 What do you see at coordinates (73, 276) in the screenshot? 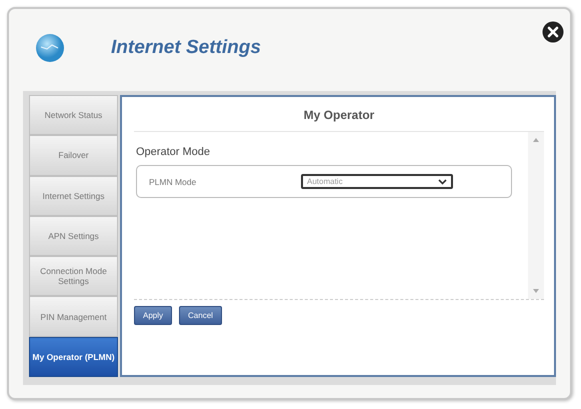
I see `sidebar-item: Connection Mode Settings` at bounding box center [73, 276].